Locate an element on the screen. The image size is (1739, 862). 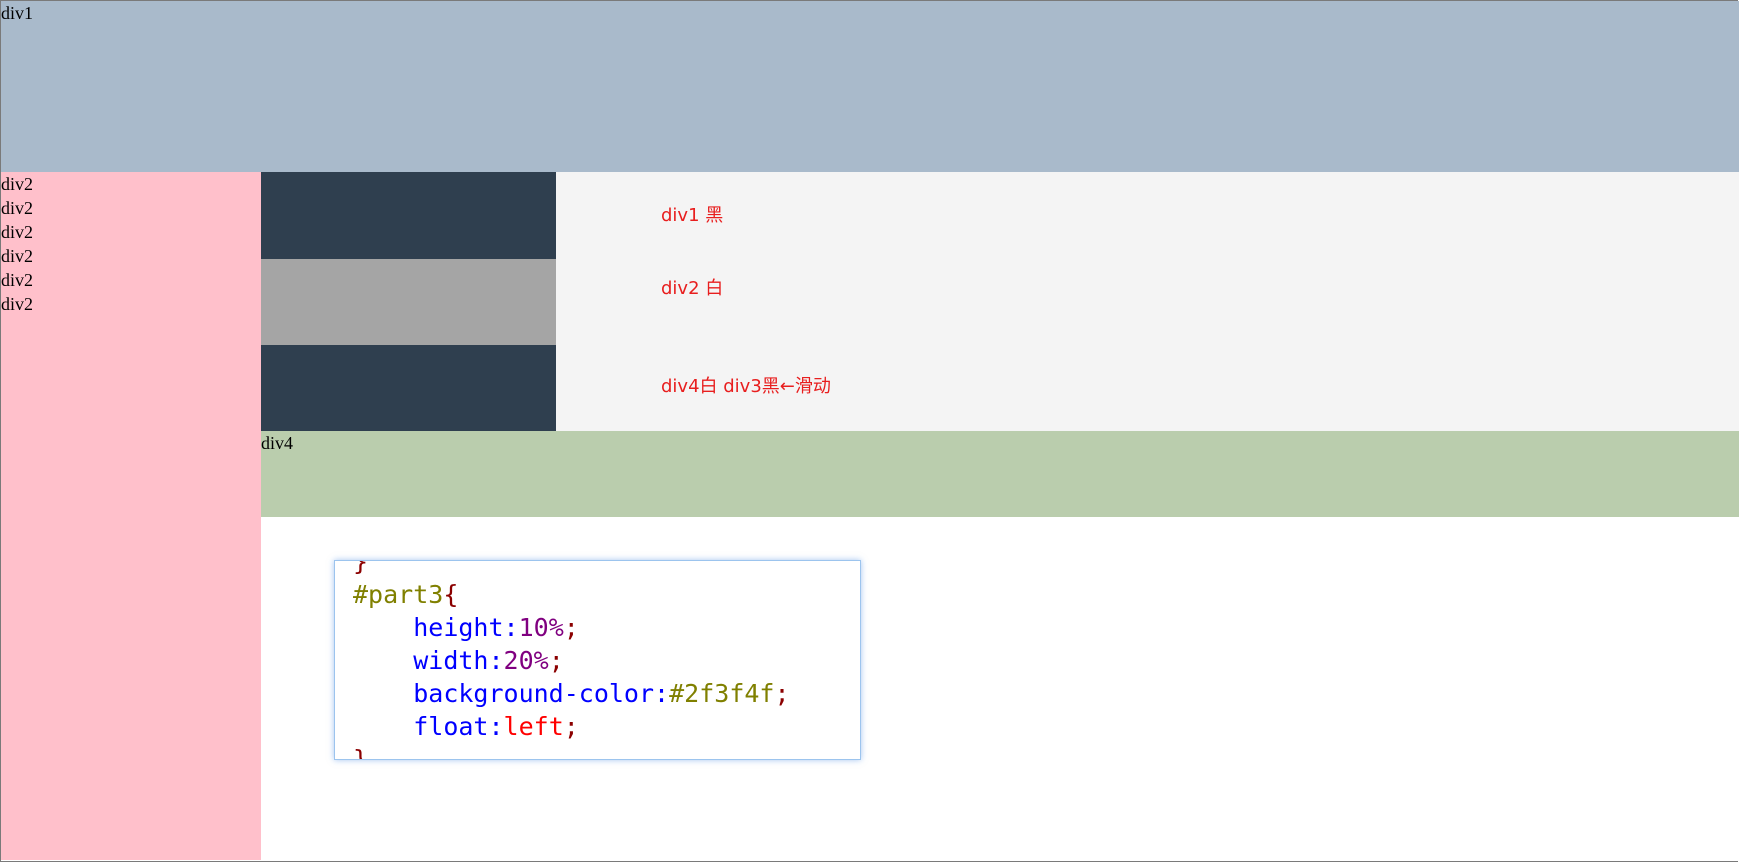
code-property: float is located at coordinates (451, 726).